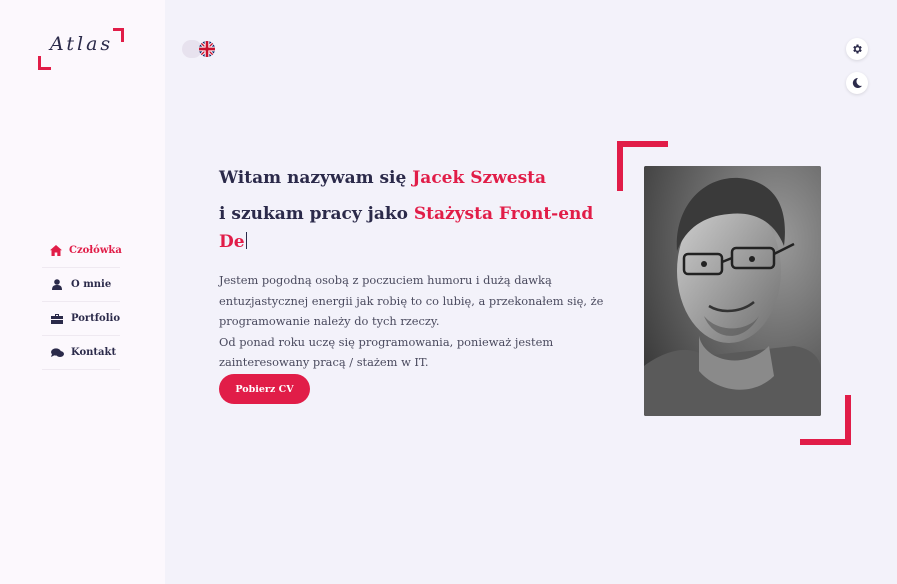 Image resolution: width=897 pixels, height=584 pixels. What do you see at coordinates (198, 49) in the screenshot?
I see `language-switch` at bounding box center [198, 49].